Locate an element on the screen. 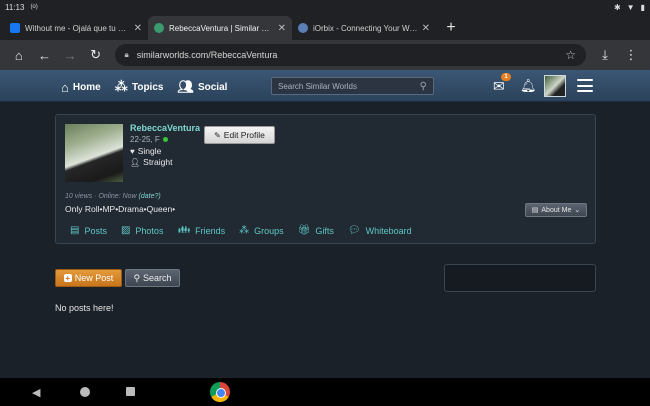  chrome-app-icon is located at coordinates (220, 392).